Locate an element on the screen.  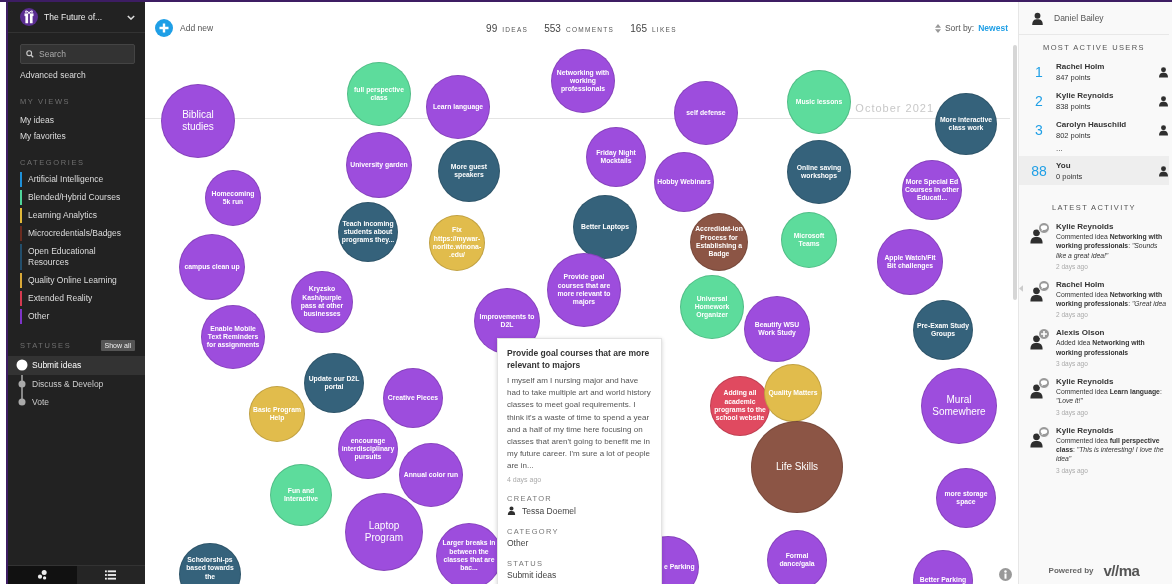
rank-number: 88 is located at coordinates (1039, 170).